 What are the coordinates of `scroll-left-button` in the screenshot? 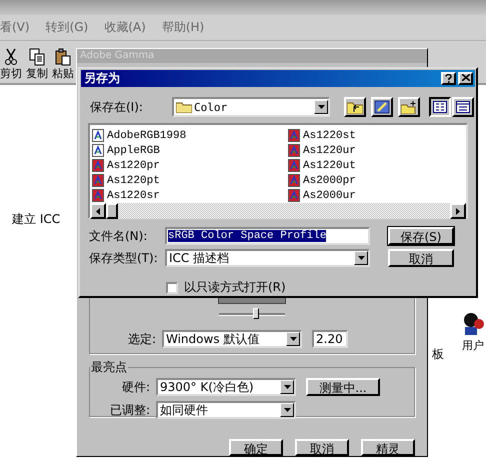 It's located at (98, 211).